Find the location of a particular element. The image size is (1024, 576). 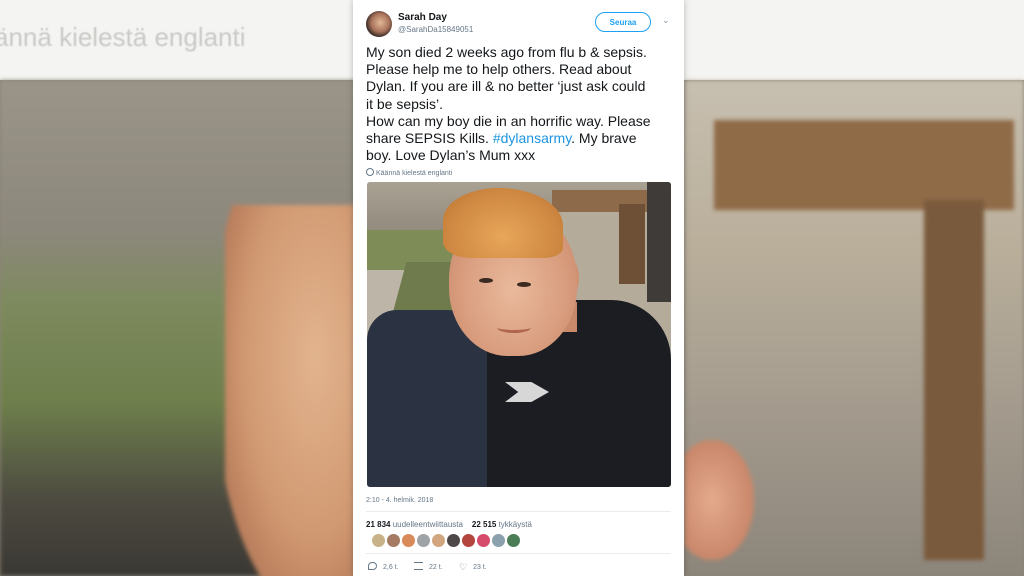

author-name: Sarah Day is located at coordinates (422, 17).